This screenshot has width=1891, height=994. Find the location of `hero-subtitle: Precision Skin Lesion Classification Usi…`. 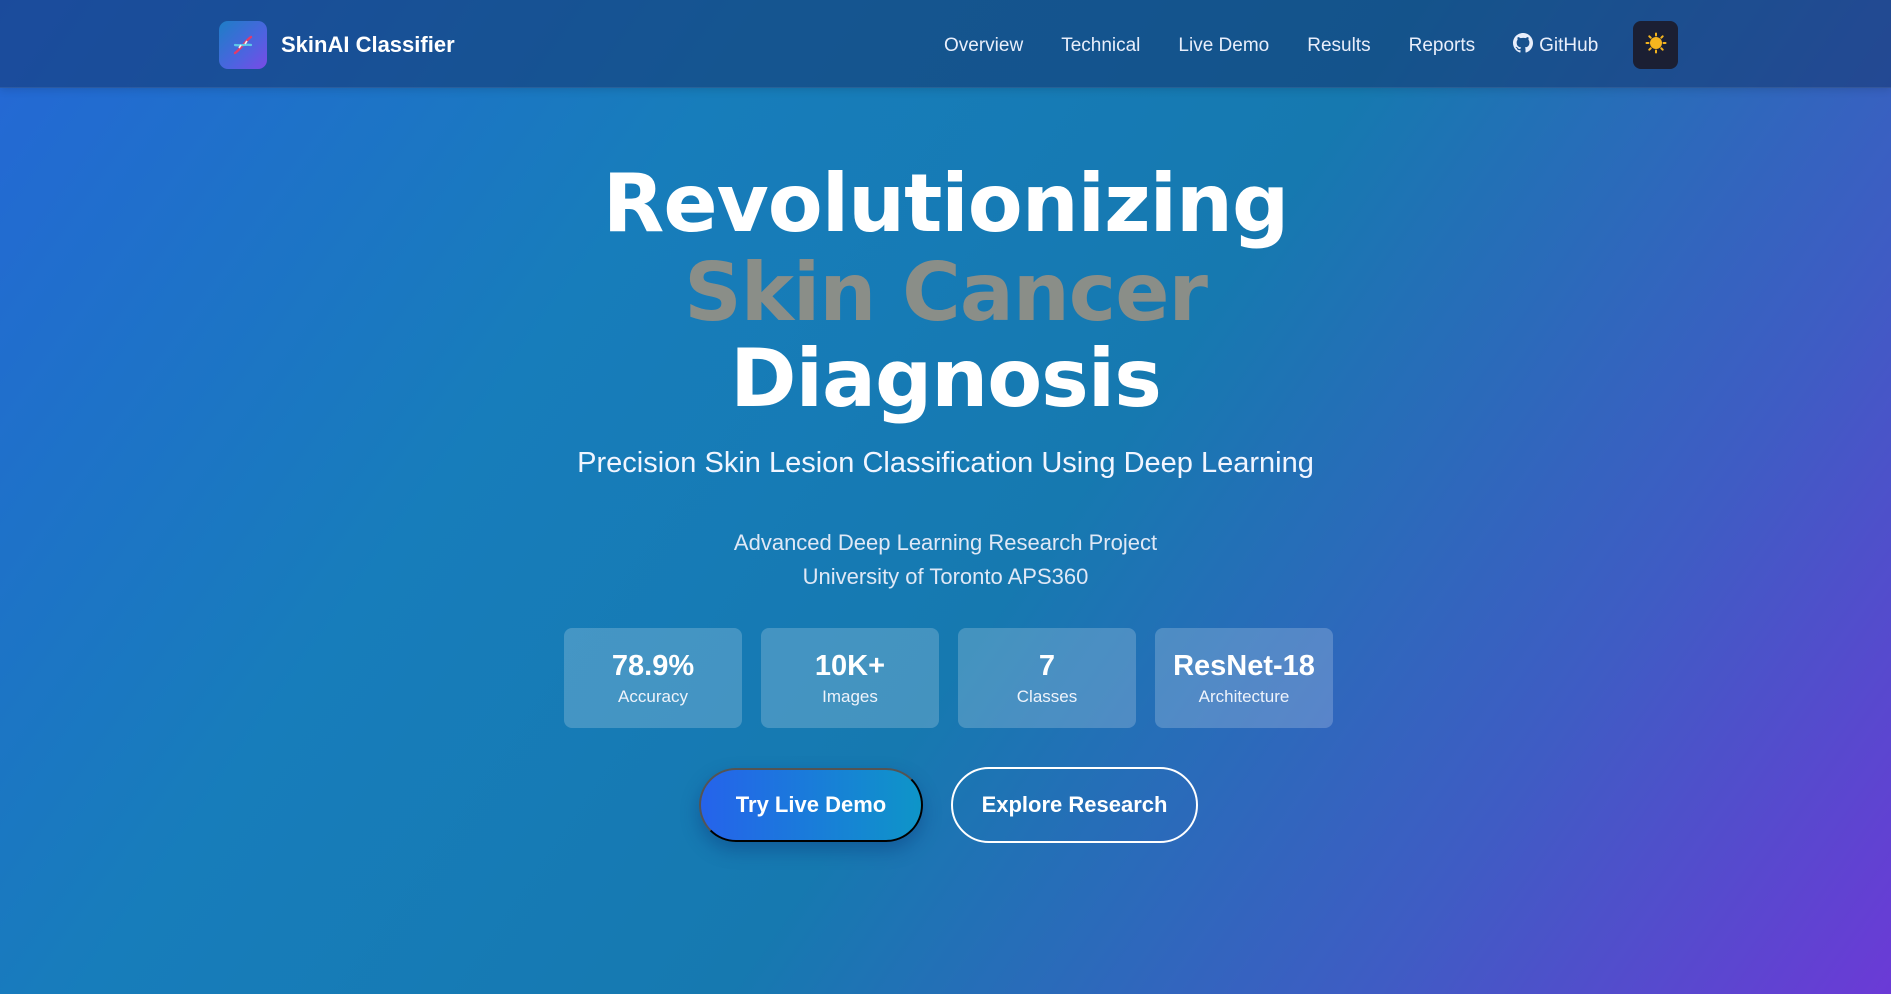

hero-subtitle: Precision Skin Lesion Classification Usi… is located at coordinates (945, 463).